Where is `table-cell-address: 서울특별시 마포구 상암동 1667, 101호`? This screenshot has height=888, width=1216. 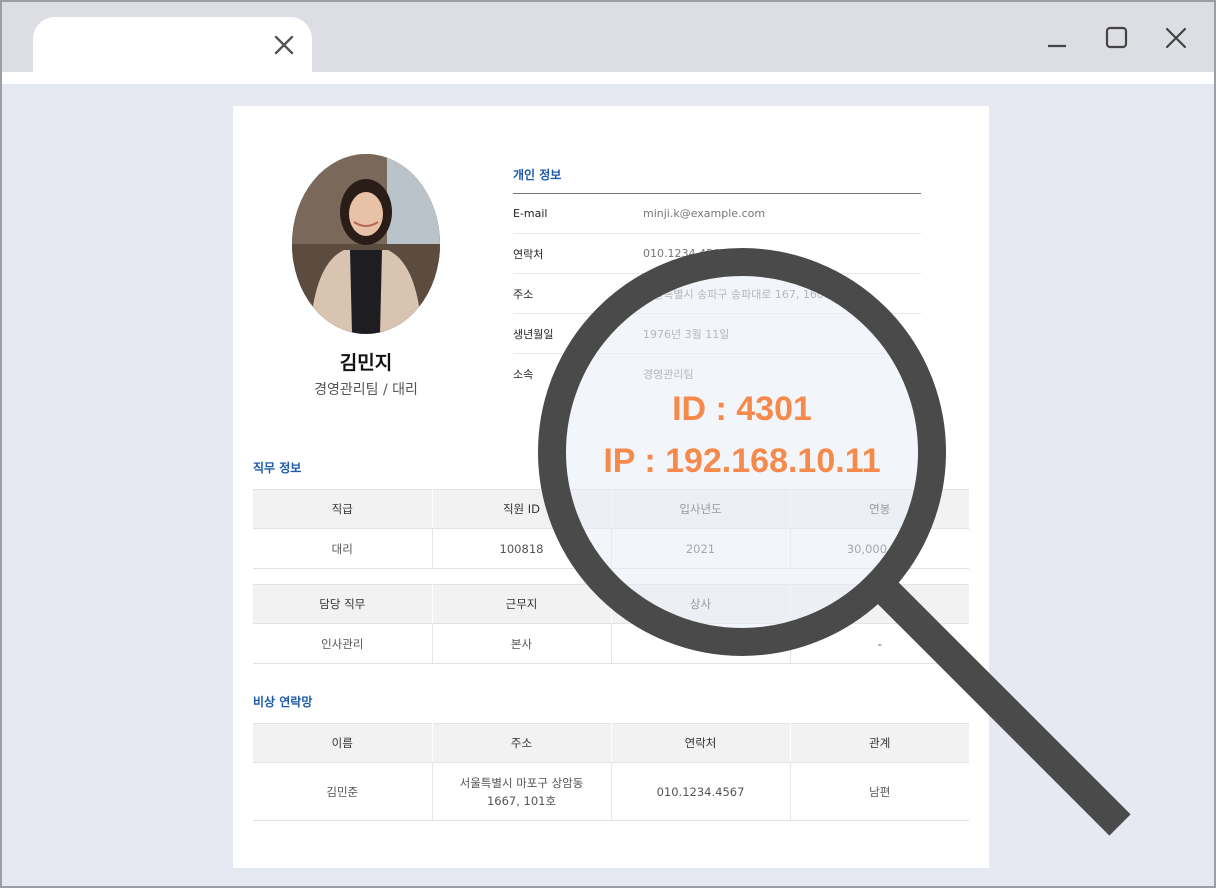
table-cell-address: 서울특별시 마포구 상암동 1667, 101호 is located at coordinates (522, 791).